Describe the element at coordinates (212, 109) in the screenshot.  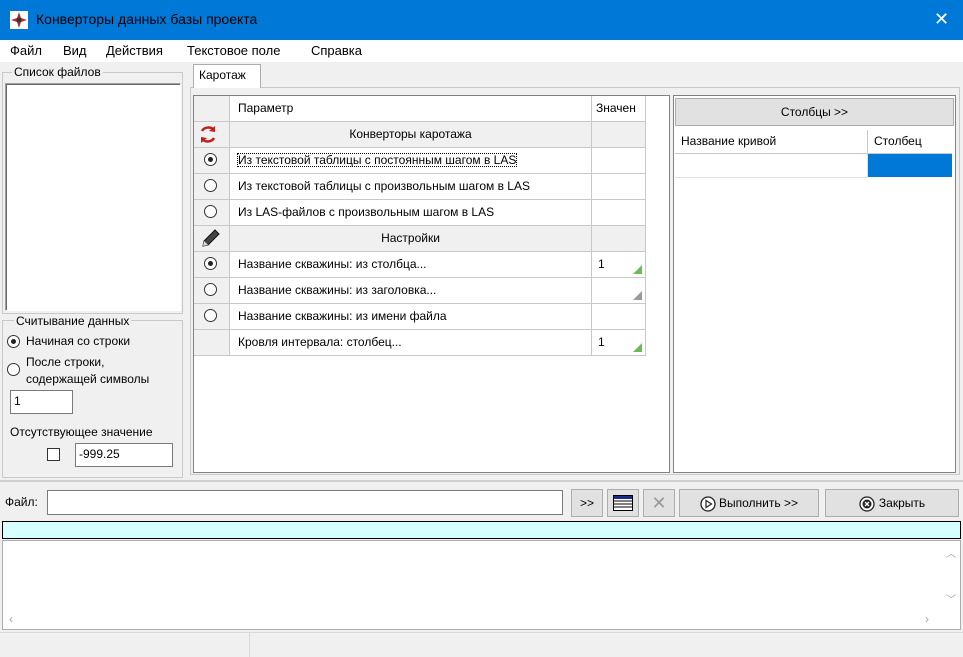
I see `grid-corner` at that location.